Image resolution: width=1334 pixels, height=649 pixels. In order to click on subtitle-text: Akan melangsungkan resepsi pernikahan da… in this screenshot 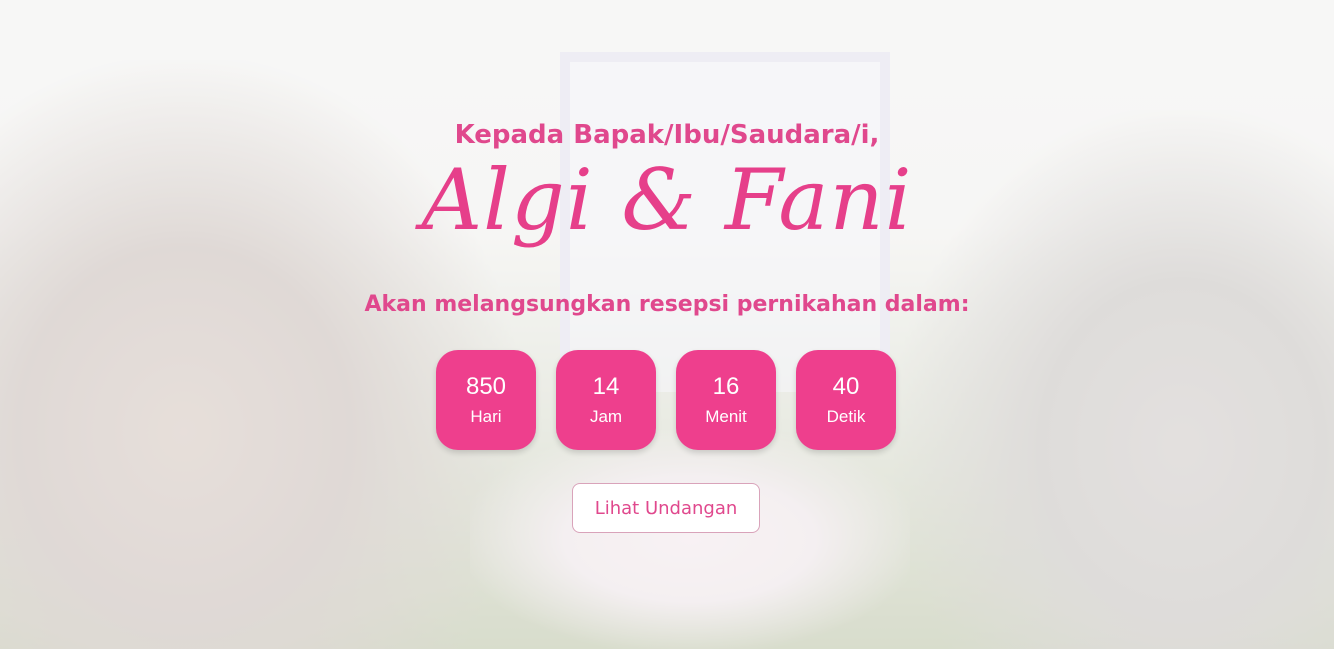, I will do `click(667, 304)`.